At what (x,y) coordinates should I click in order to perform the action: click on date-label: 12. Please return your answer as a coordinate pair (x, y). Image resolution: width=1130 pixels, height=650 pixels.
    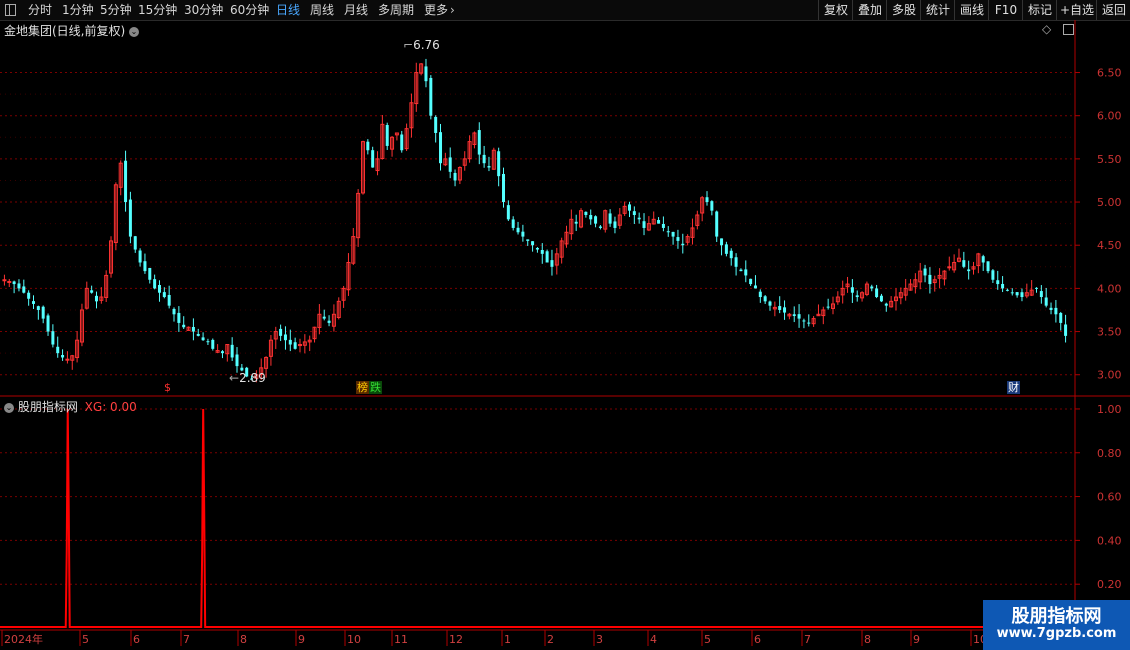
    Looking at the image, I should click on (456, 639).